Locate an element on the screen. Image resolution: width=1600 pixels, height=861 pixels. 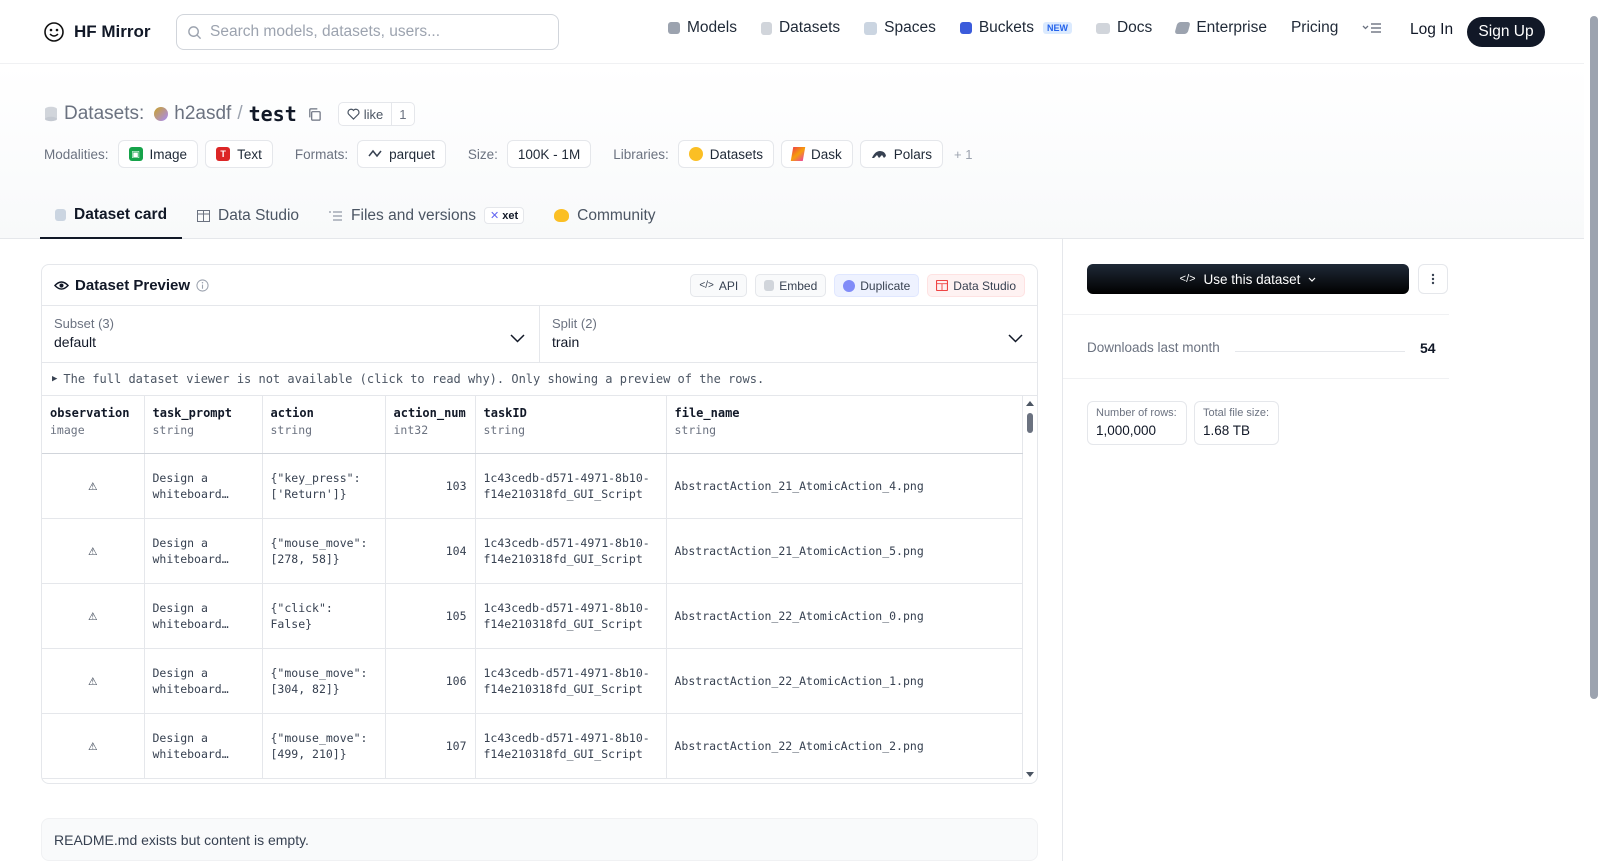
nav-enterprise: Enterprise is located at coordinates (1220, 28).